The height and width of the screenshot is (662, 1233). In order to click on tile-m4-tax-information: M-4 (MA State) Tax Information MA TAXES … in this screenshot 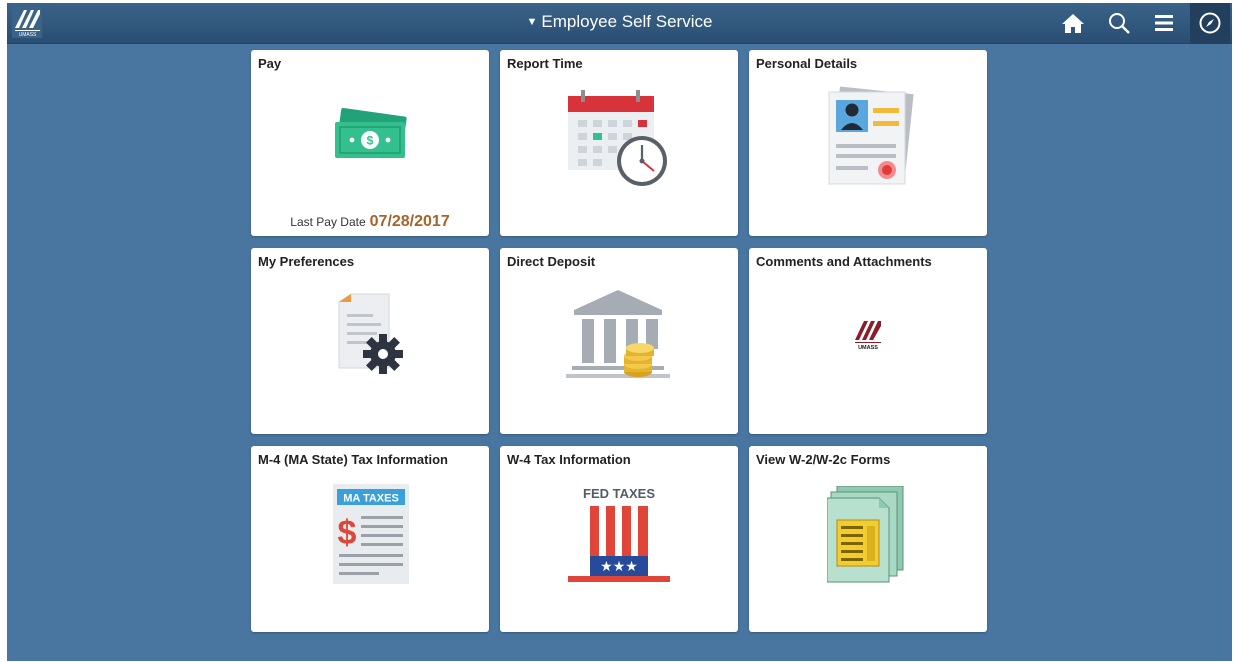, I will do `click(370, 539)`.